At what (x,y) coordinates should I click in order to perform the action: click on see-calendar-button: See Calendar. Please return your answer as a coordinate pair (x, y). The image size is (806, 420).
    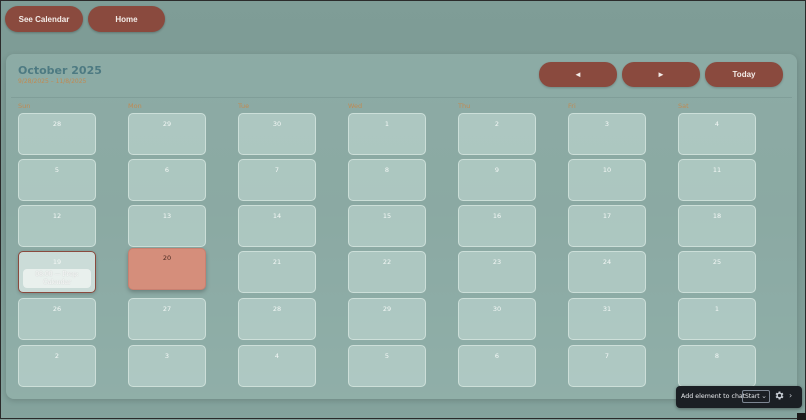
    Looking at the image, I should click on (44, 19).